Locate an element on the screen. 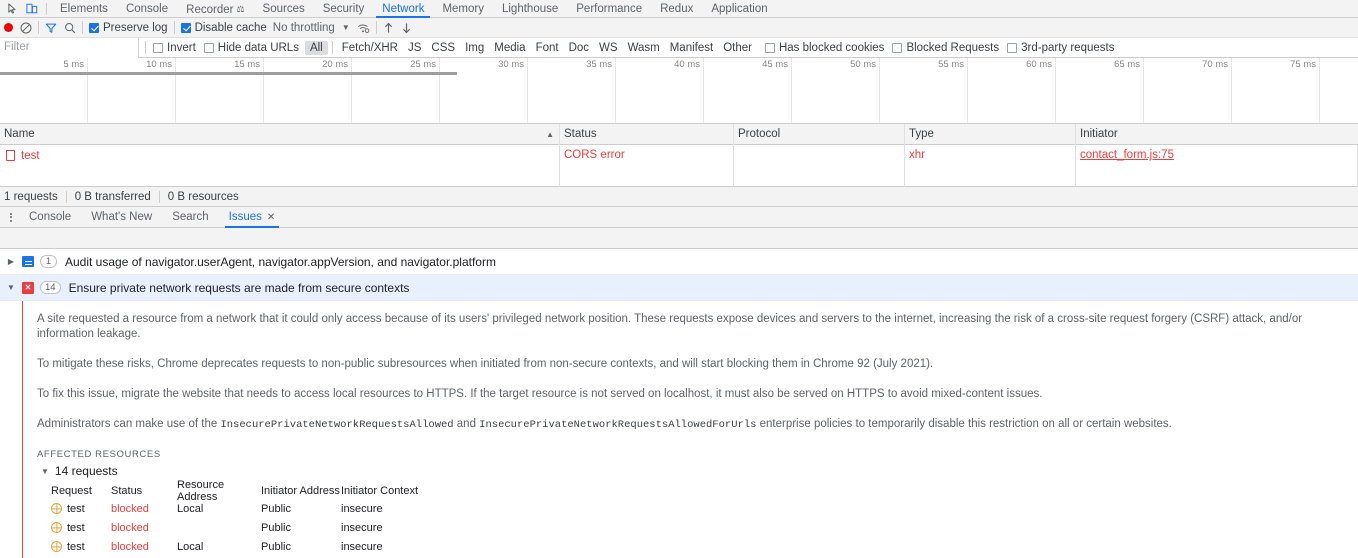 The width and height of the screenshot is (1358, 558). tab-security: Security is located at coordinates (344, 9).